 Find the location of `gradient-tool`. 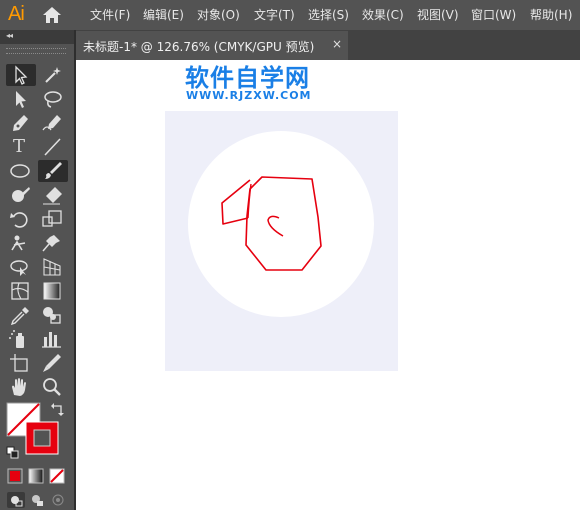

gradient-tool is located at coordinates (53, 291).